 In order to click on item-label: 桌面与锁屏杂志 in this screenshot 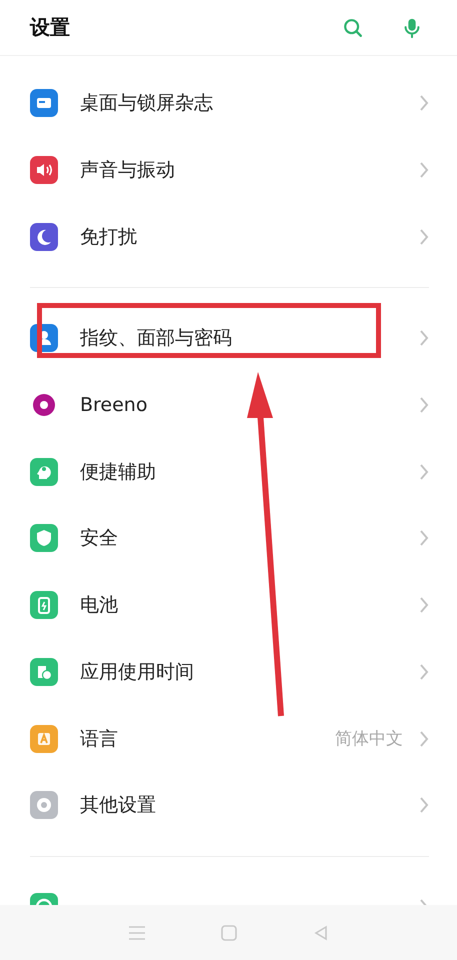, I will do `click(147, 103)`.